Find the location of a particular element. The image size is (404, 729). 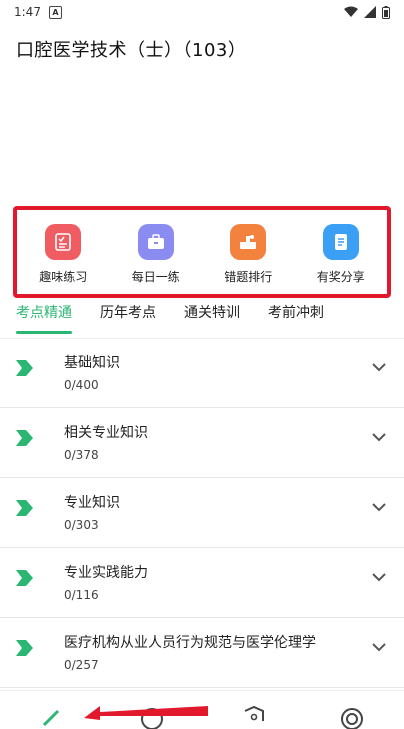

list-item-text: 医疗机构从业人员行为规范与医学伦理学 0/257 is located at coordinates (190, 652).